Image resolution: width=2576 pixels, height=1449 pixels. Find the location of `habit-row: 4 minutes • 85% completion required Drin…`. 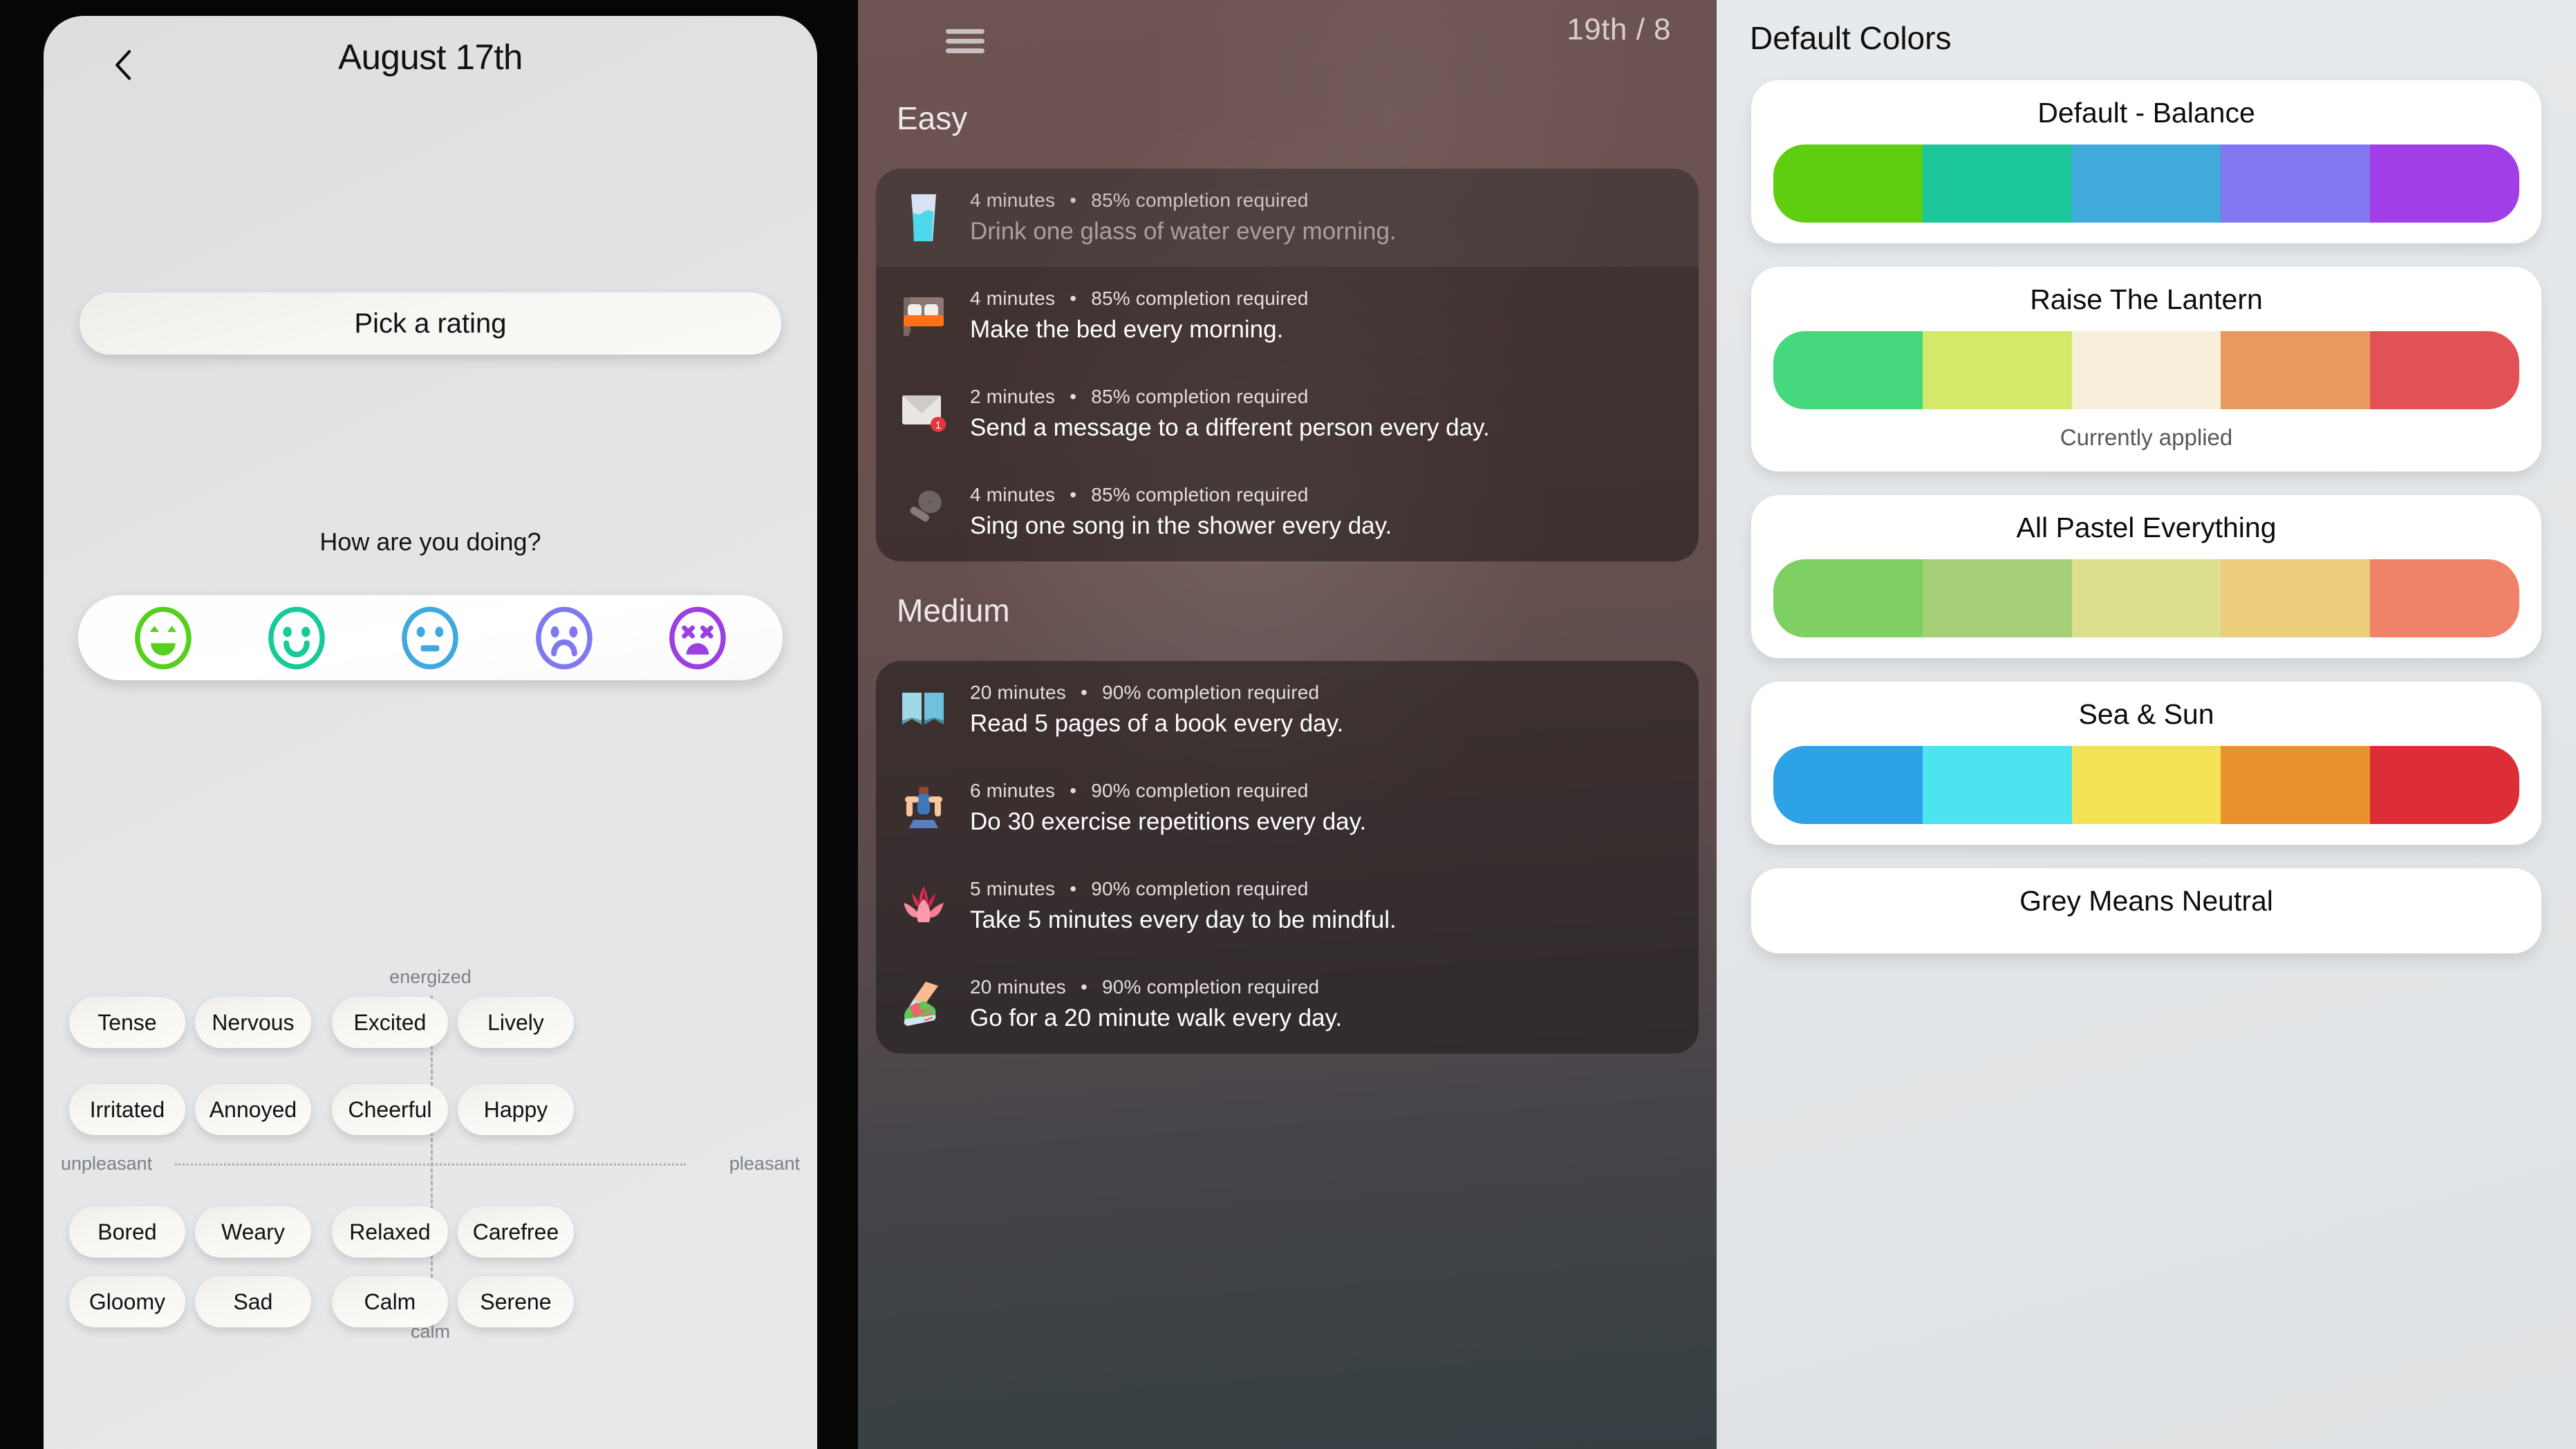

habit-row: 4 minutes • 85% completion required Drin… is located at coordinates (1287, 218).